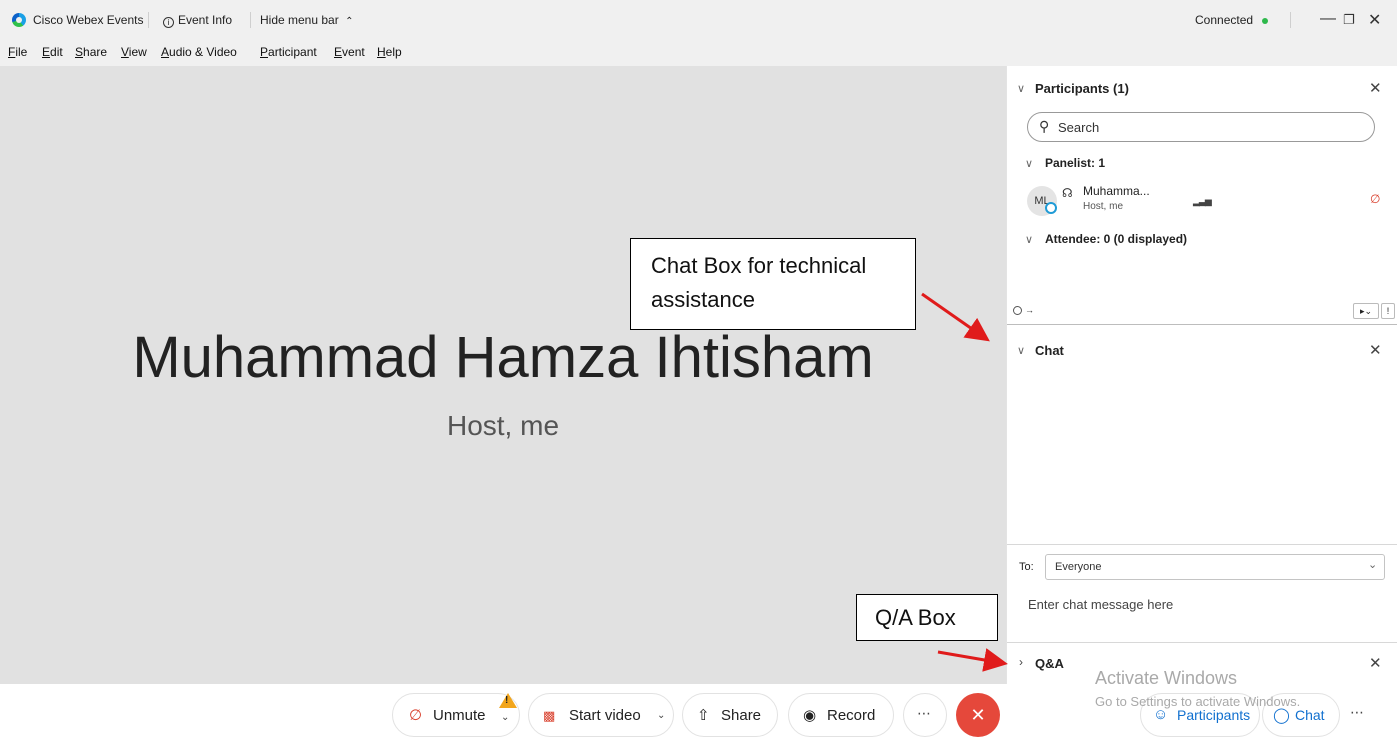  Describe the element at coordinates (964, 482) in the screenshot. I see `annotation-arrows` at that location.